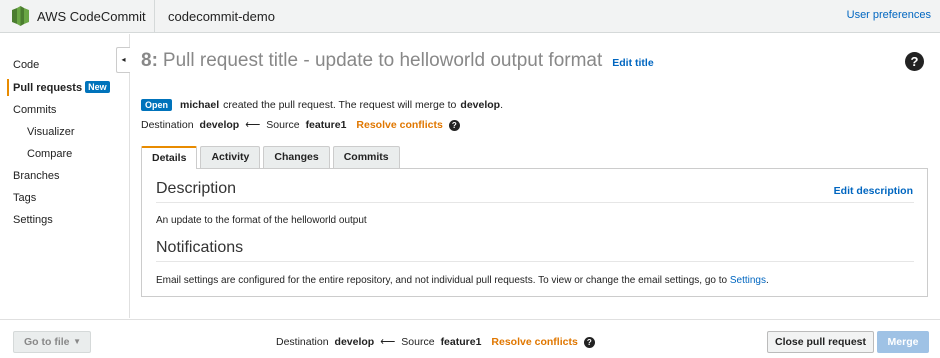 This screenshot has width=940, height=358. What do you see at coordinates (34, 110) in the screenshot?
I see `sidebar-item-commits: Commits` at bounding box center [34, 110].